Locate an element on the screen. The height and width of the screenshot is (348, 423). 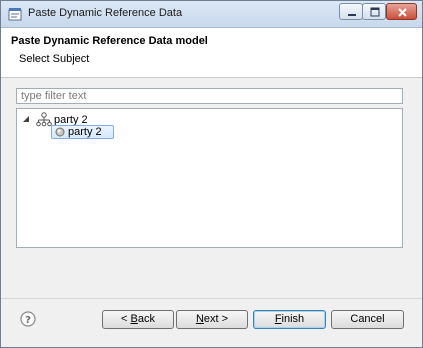
finish-accelerator: F is located at coordinates (278, 319).